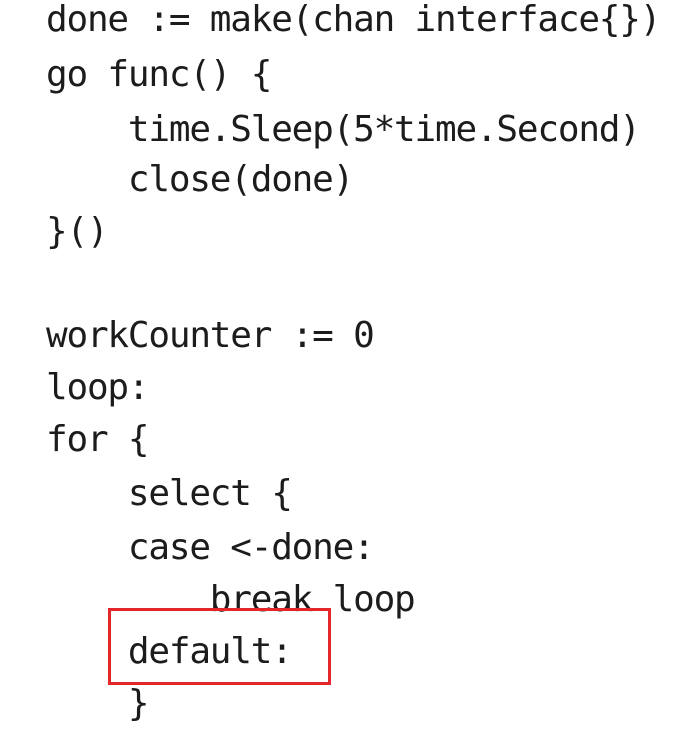 This screenshot has height=740, width=694. Describe the element at coordinates (98, 439) in the screenshot. I see `code-line-9: for {` at that location.